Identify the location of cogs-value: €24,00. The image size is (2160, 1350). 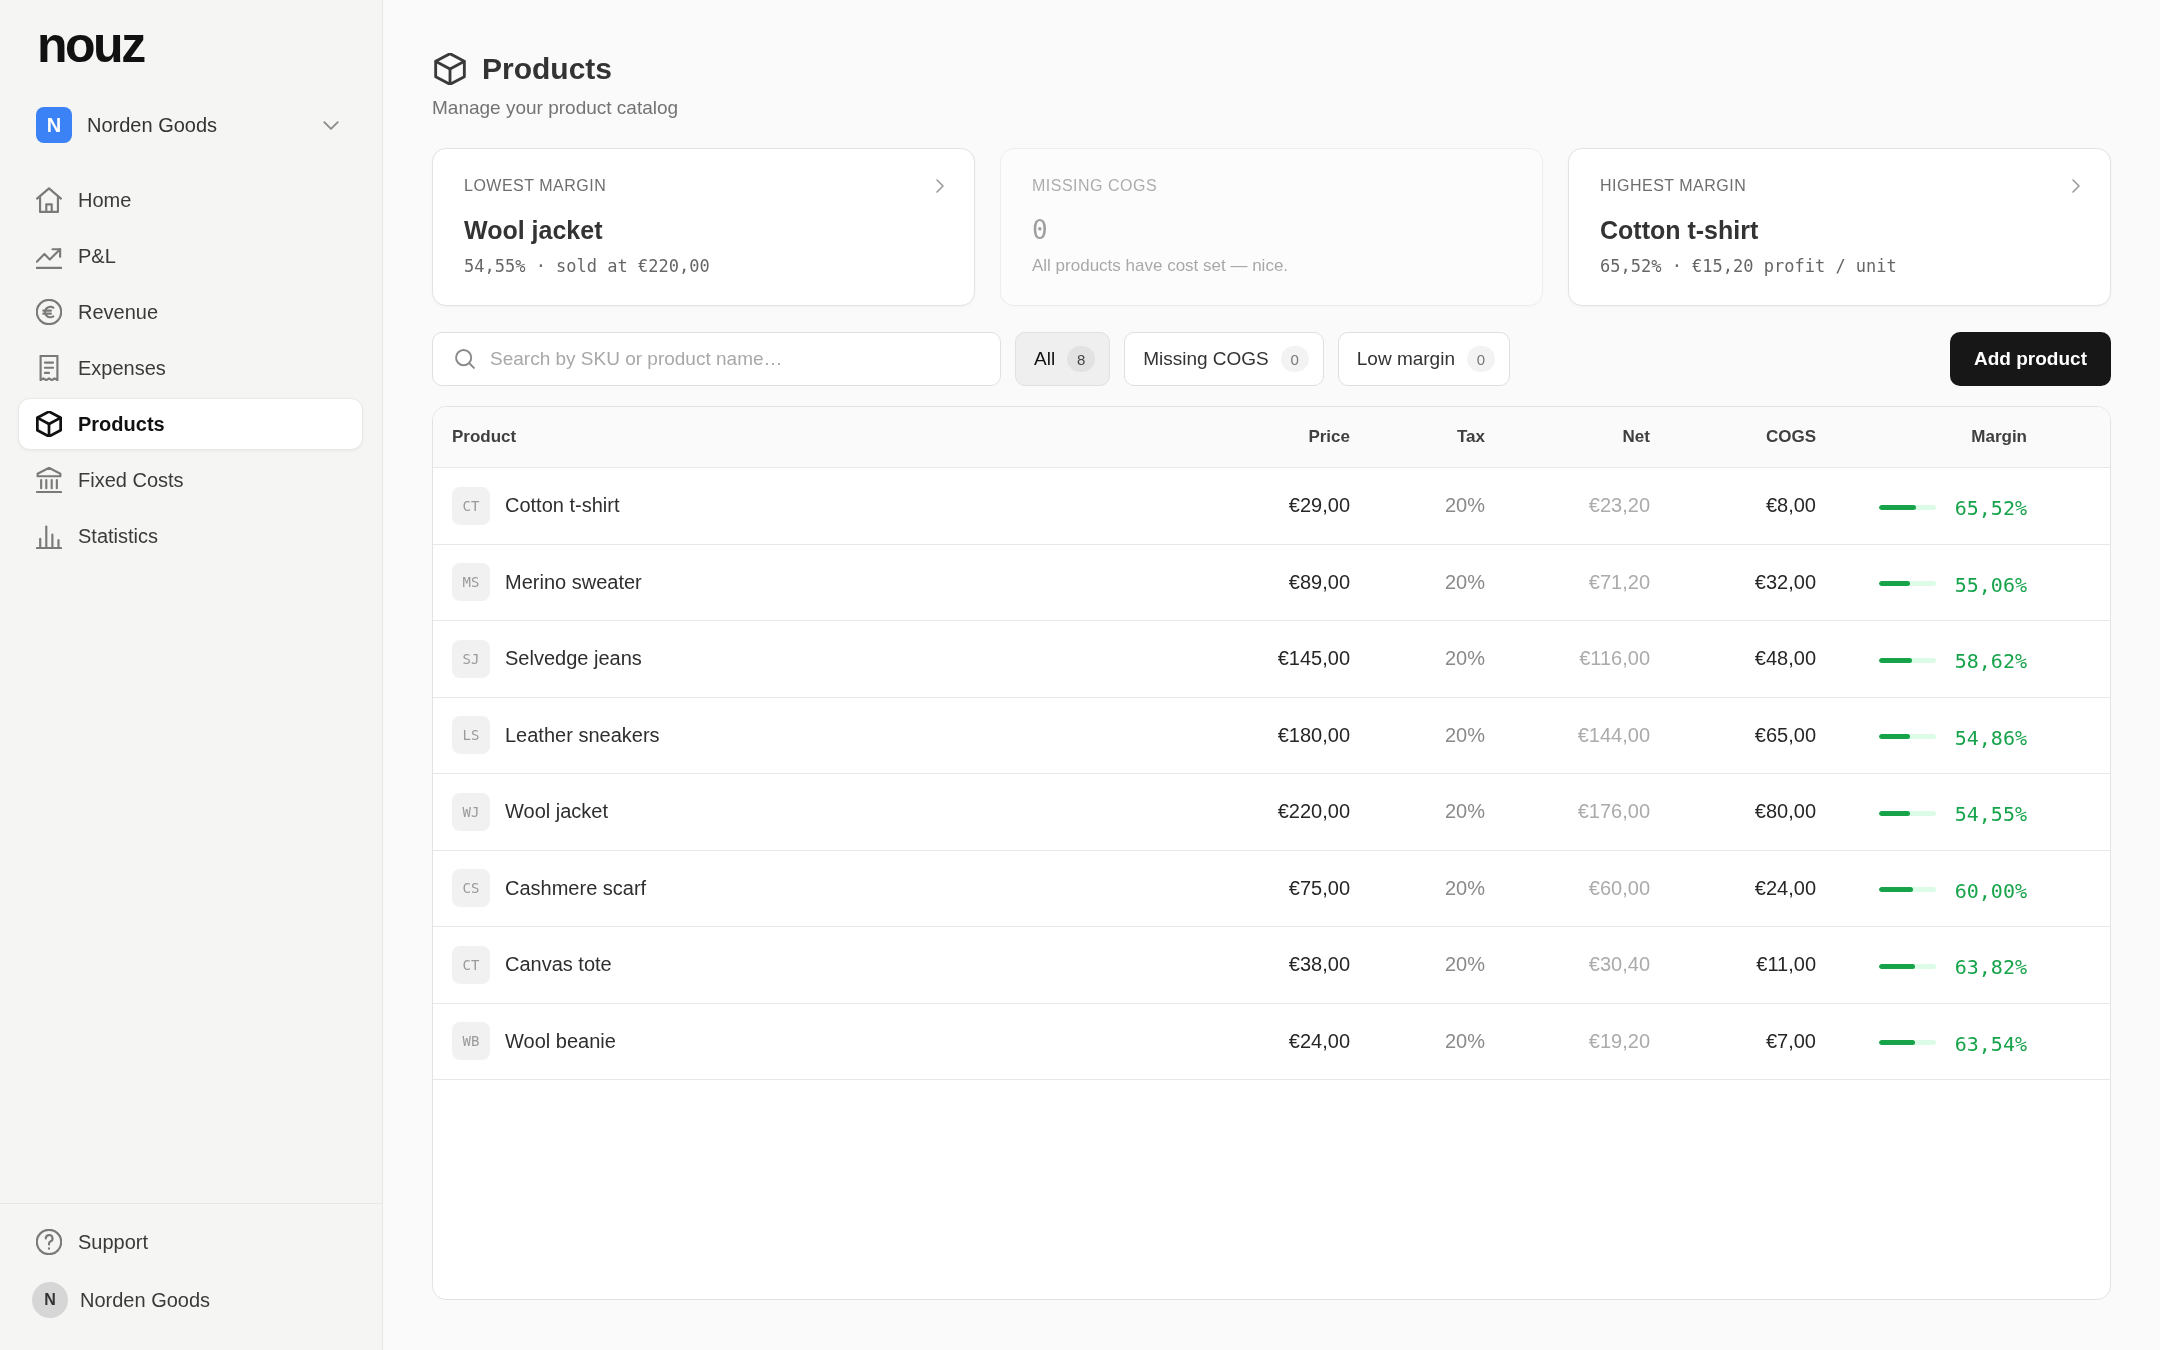
(1785, 887).